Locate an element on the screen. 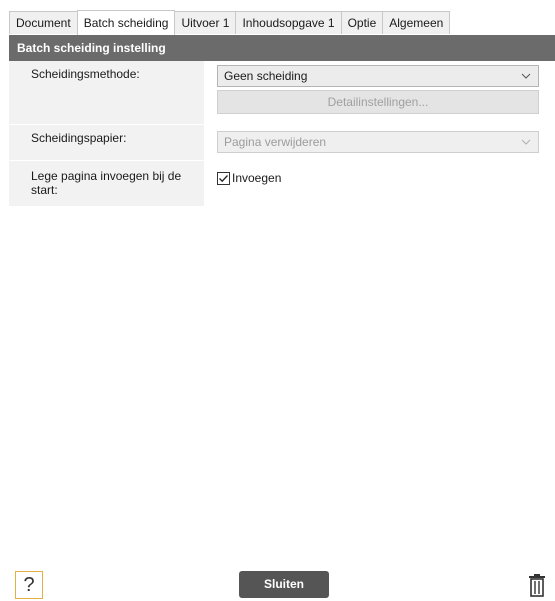  checkmark-icon is located at coordinates (223, 178).